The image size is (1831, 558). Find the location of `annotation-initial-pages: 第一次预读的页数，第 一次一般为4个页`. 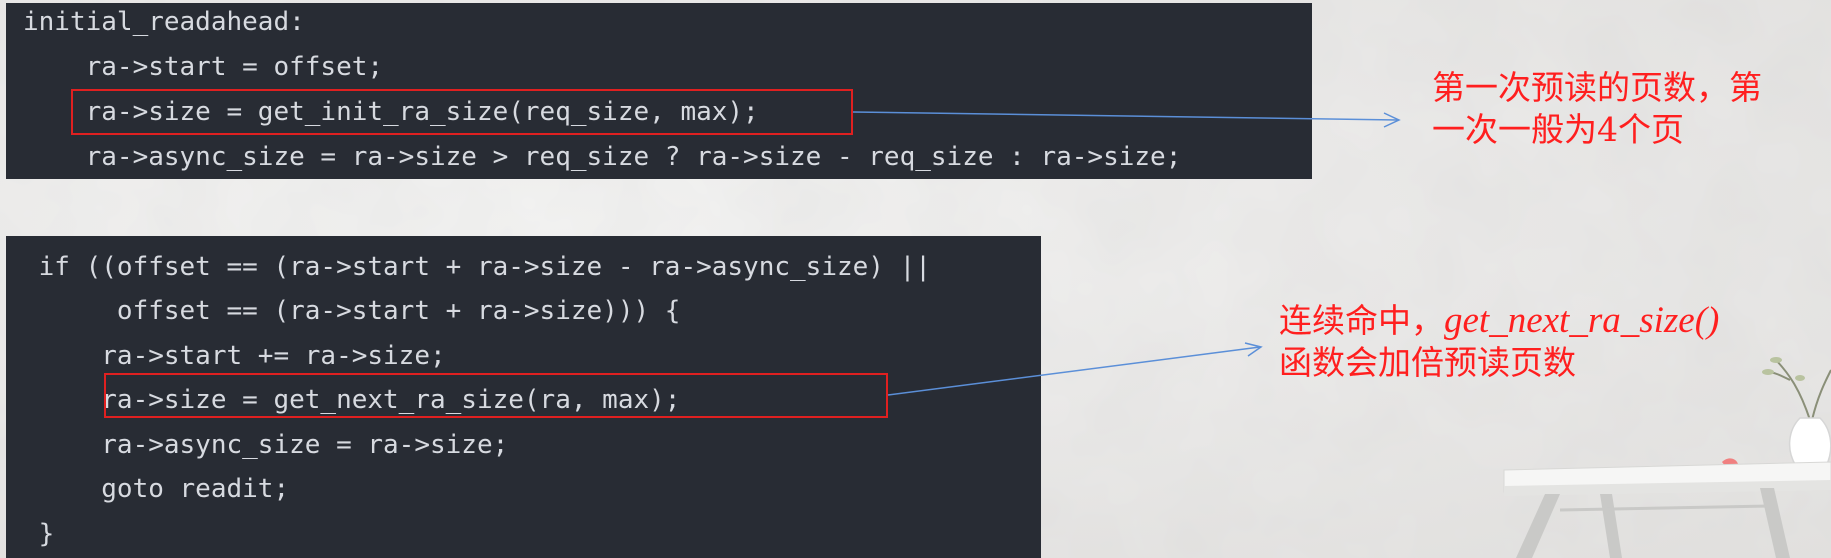

annotation-initial-pages: 第一次预读的页数，第 一次一般为4个页 is located at coordinates (1597, 109).